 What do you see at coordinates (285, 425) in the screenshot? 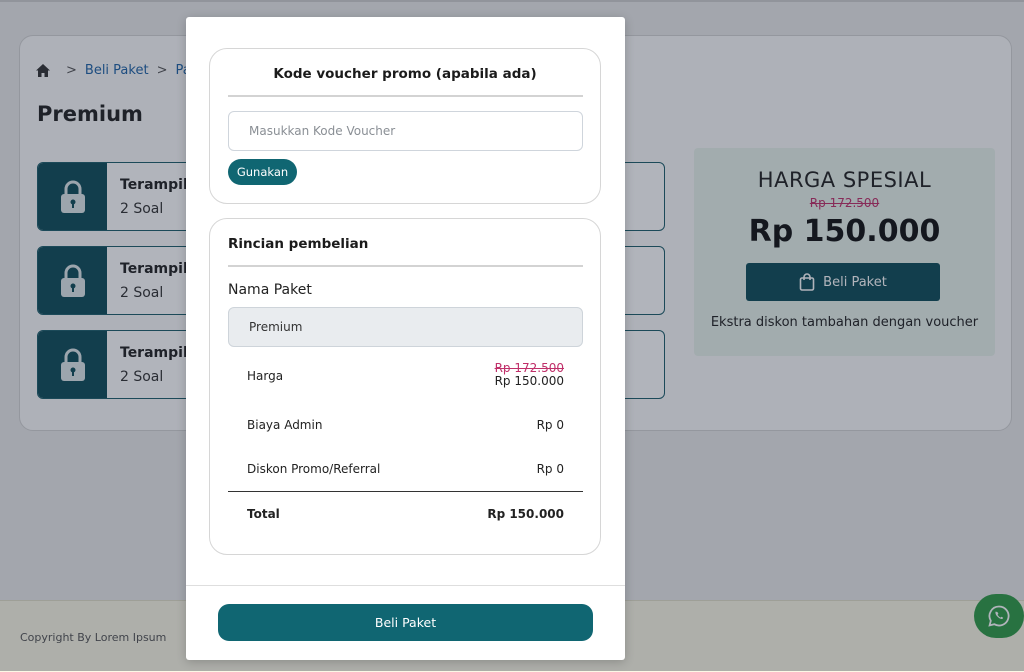
I see `admin-fee-label: Biaya Admin` at bounding box center [285, 425].